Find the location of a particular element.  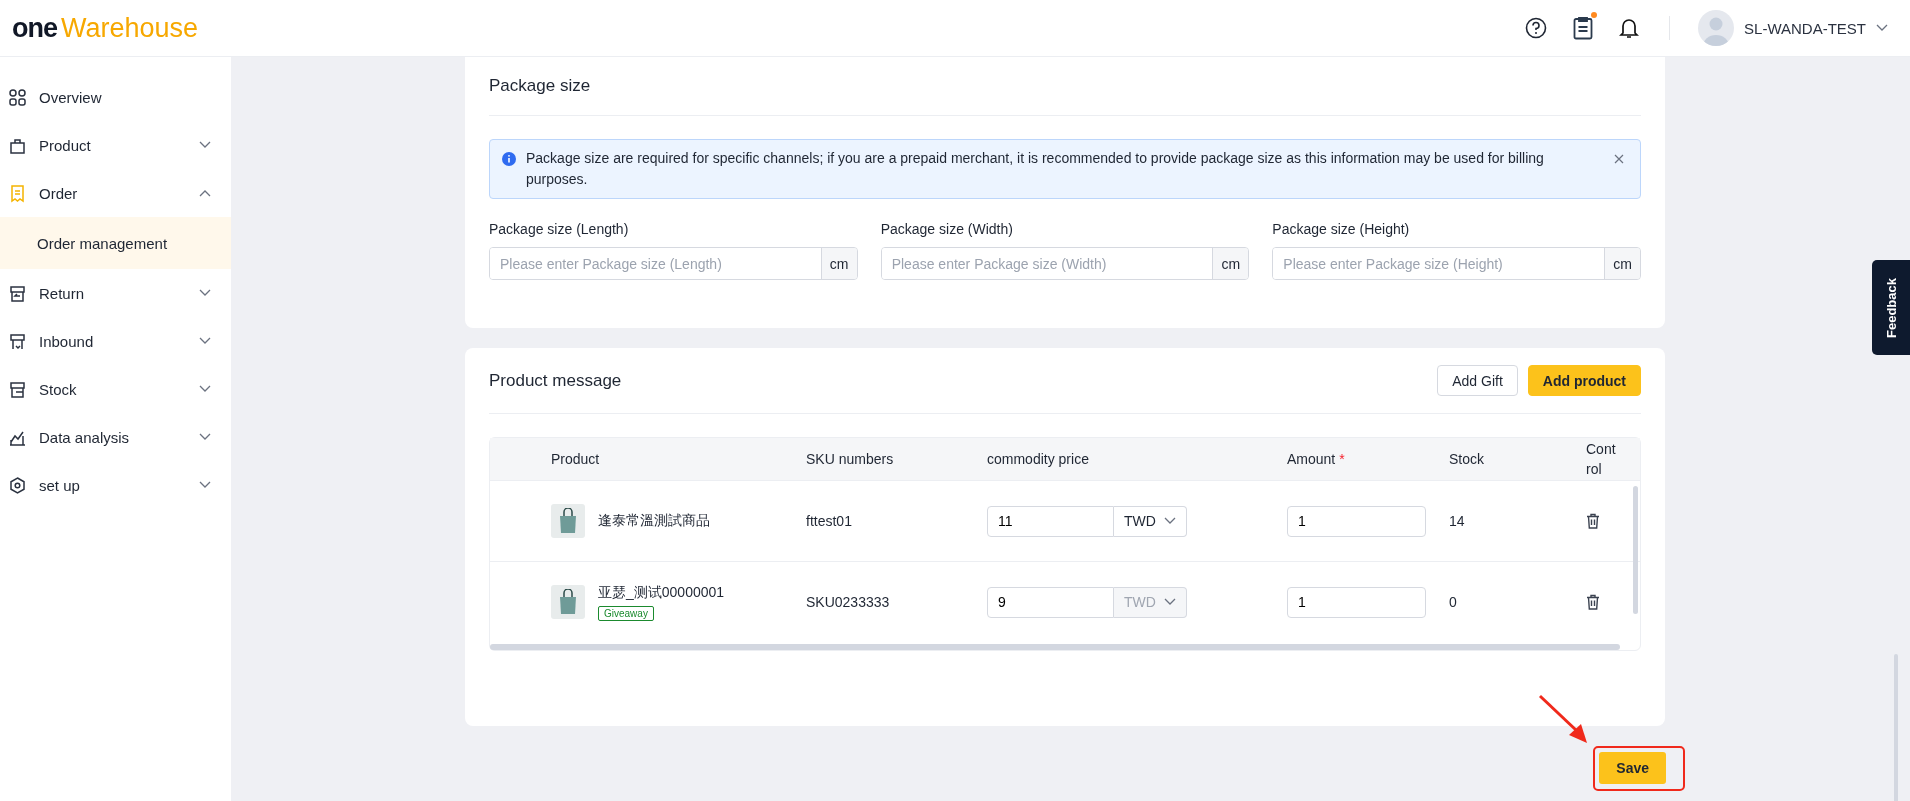

field-label: Package size (Width) is located at coordinates (947, 229).